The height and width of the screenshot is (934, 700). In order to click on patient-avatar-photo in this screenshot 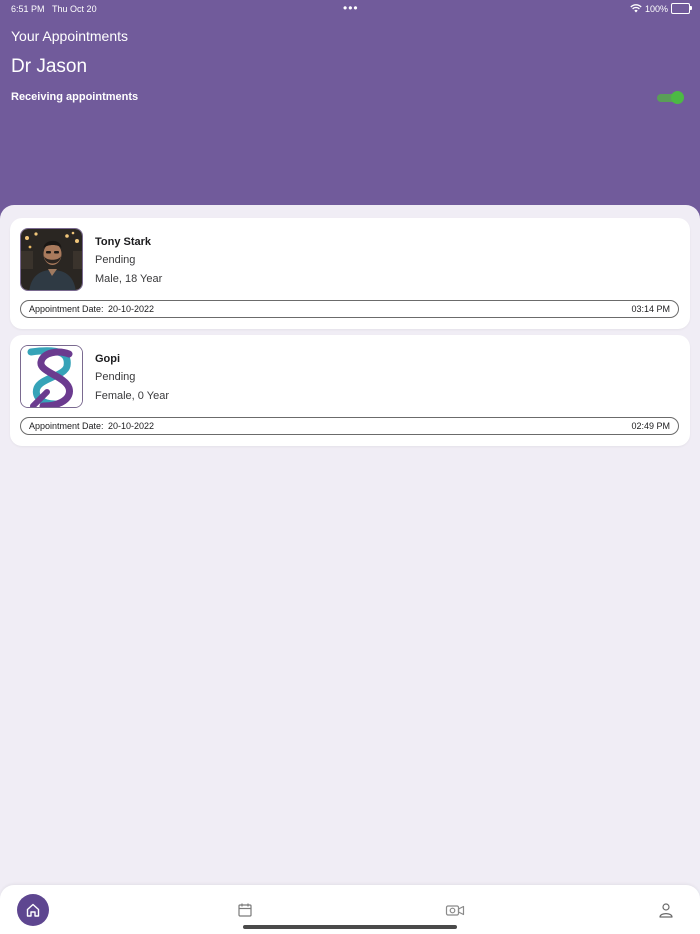, I will do `click(51, 259)`.